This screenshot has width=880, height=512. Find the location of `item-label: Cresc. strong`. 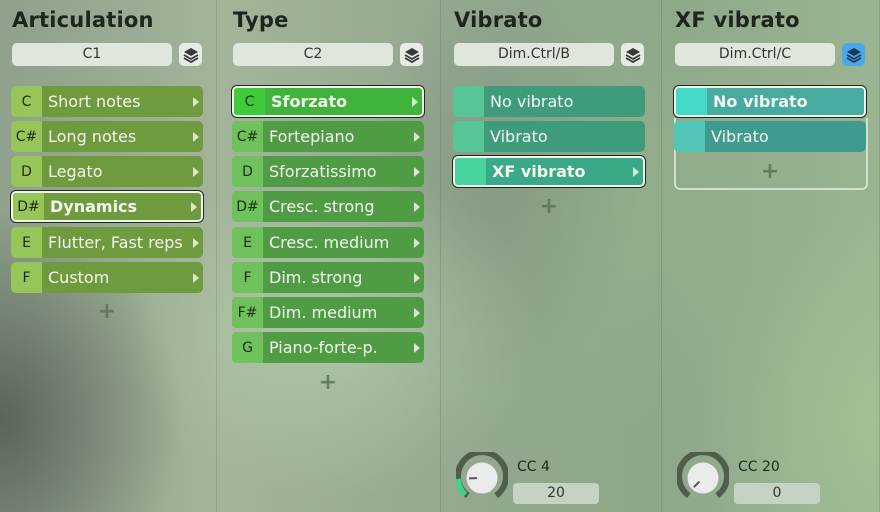

item-label: Cresc. strong is located at coordinates (322, 206).